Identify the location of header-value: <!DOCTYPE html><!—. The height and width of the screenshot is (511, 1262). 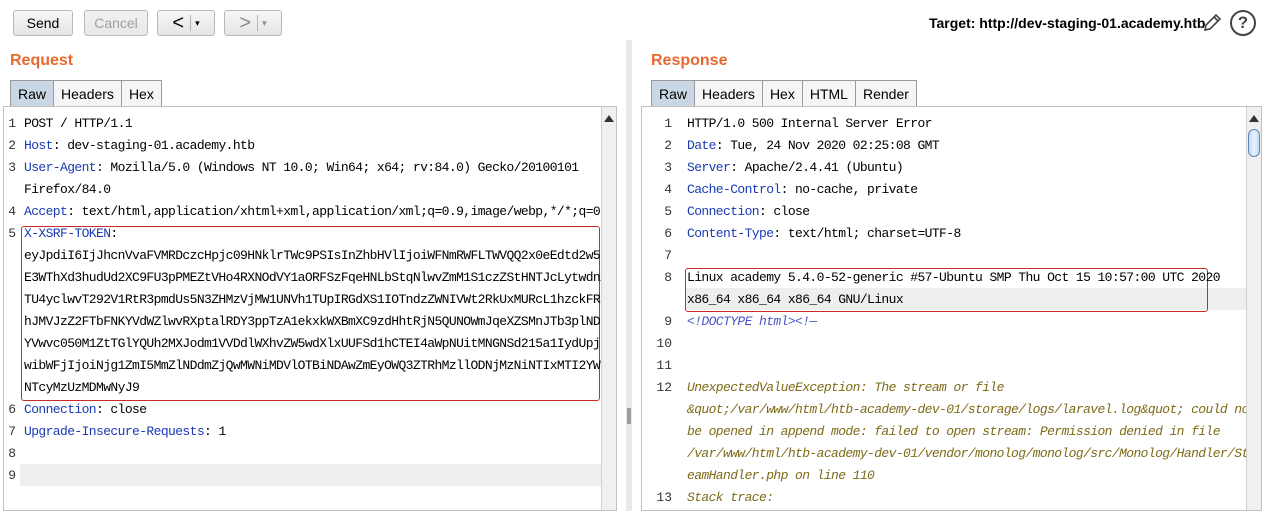
(752, 321).